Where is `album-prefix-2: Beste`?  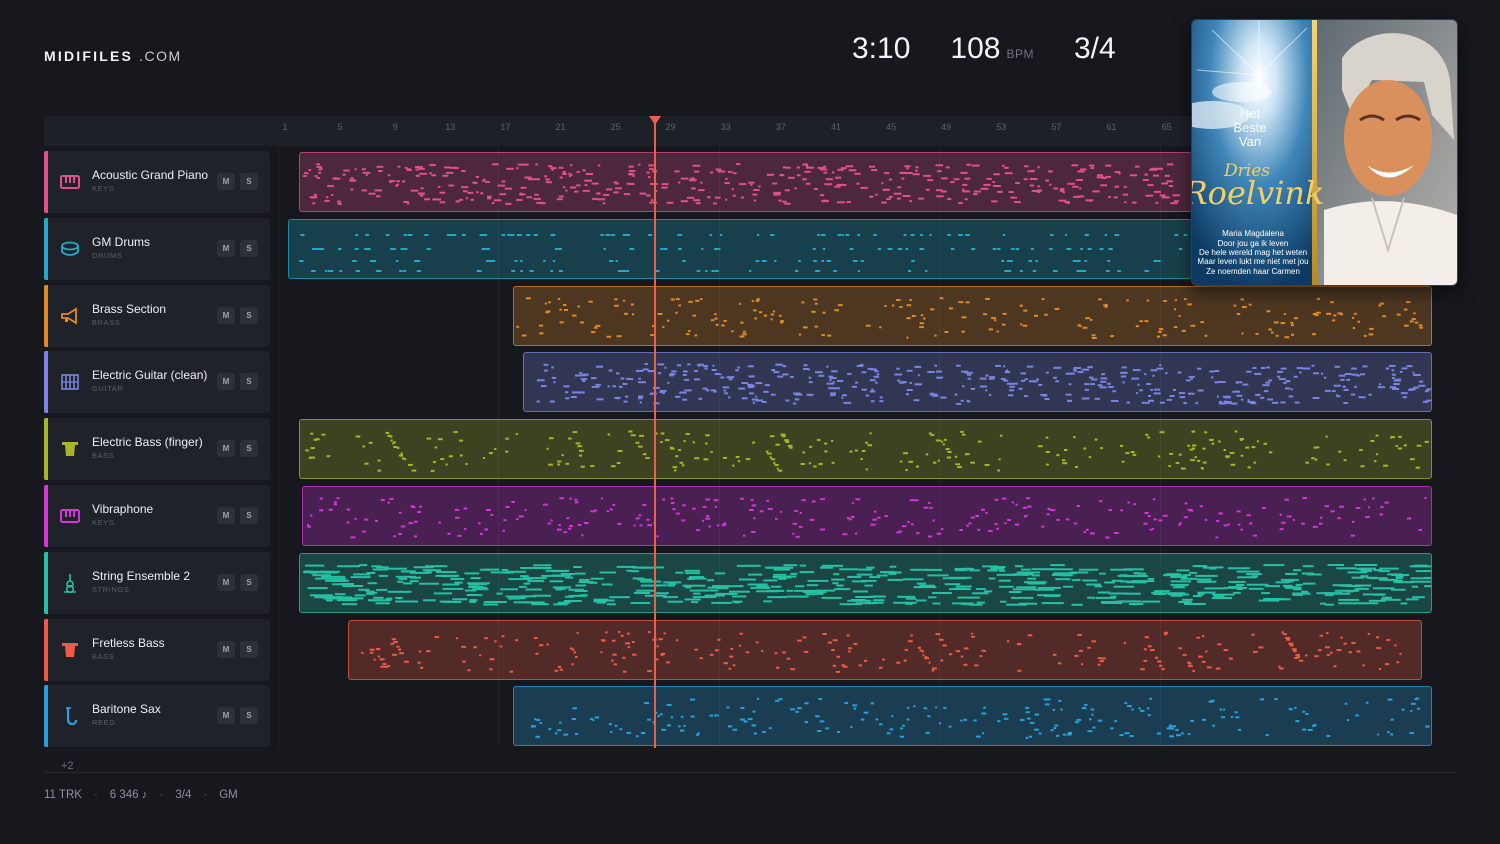 album-prefix-2: Beste is located at coordinates (1249, 127).